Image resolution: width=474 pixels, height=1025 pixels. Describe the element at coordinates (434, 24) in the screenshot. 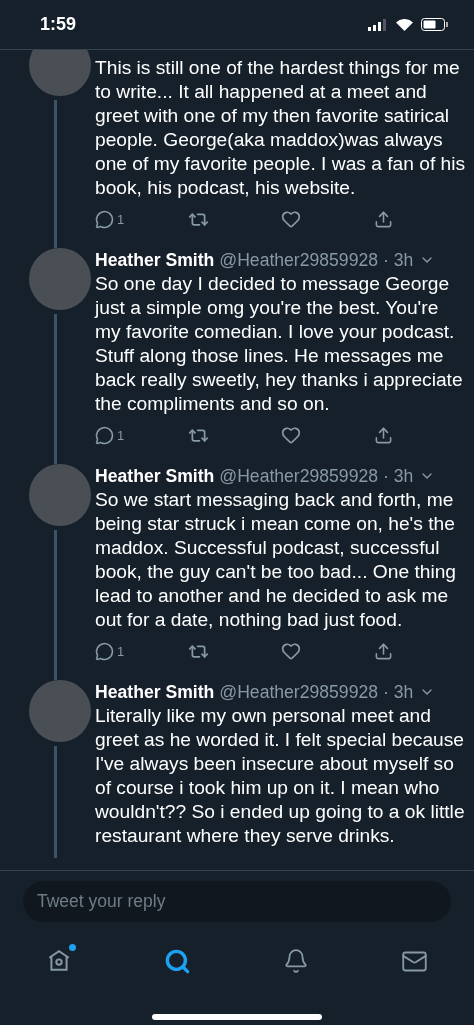

I see `battery-icon` at that location.